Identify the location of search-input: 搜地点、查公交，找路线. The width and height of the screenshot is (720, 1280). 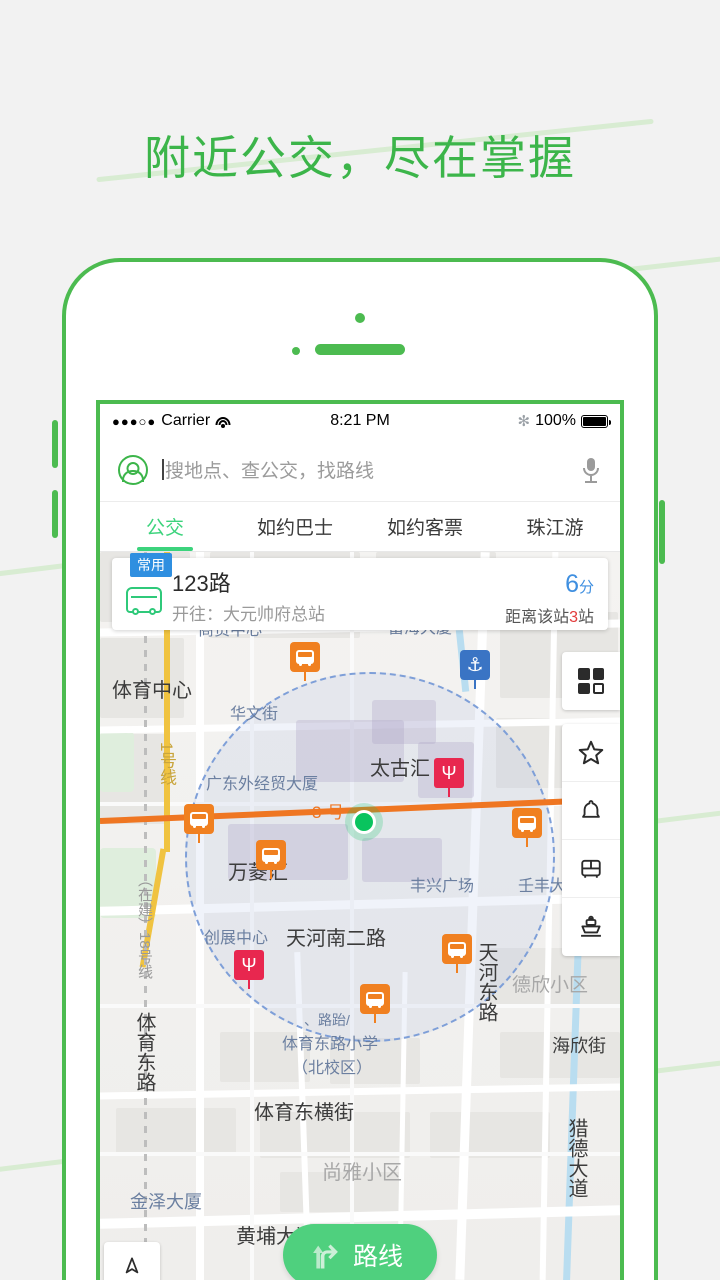
(364, 469).